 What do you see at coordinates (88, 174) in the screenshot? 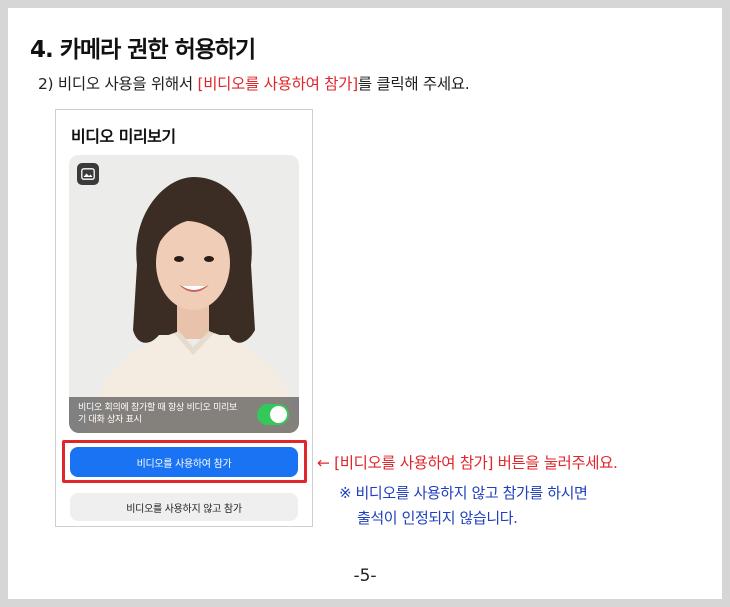
I see `image-icon` at bounding box center [88, 174].